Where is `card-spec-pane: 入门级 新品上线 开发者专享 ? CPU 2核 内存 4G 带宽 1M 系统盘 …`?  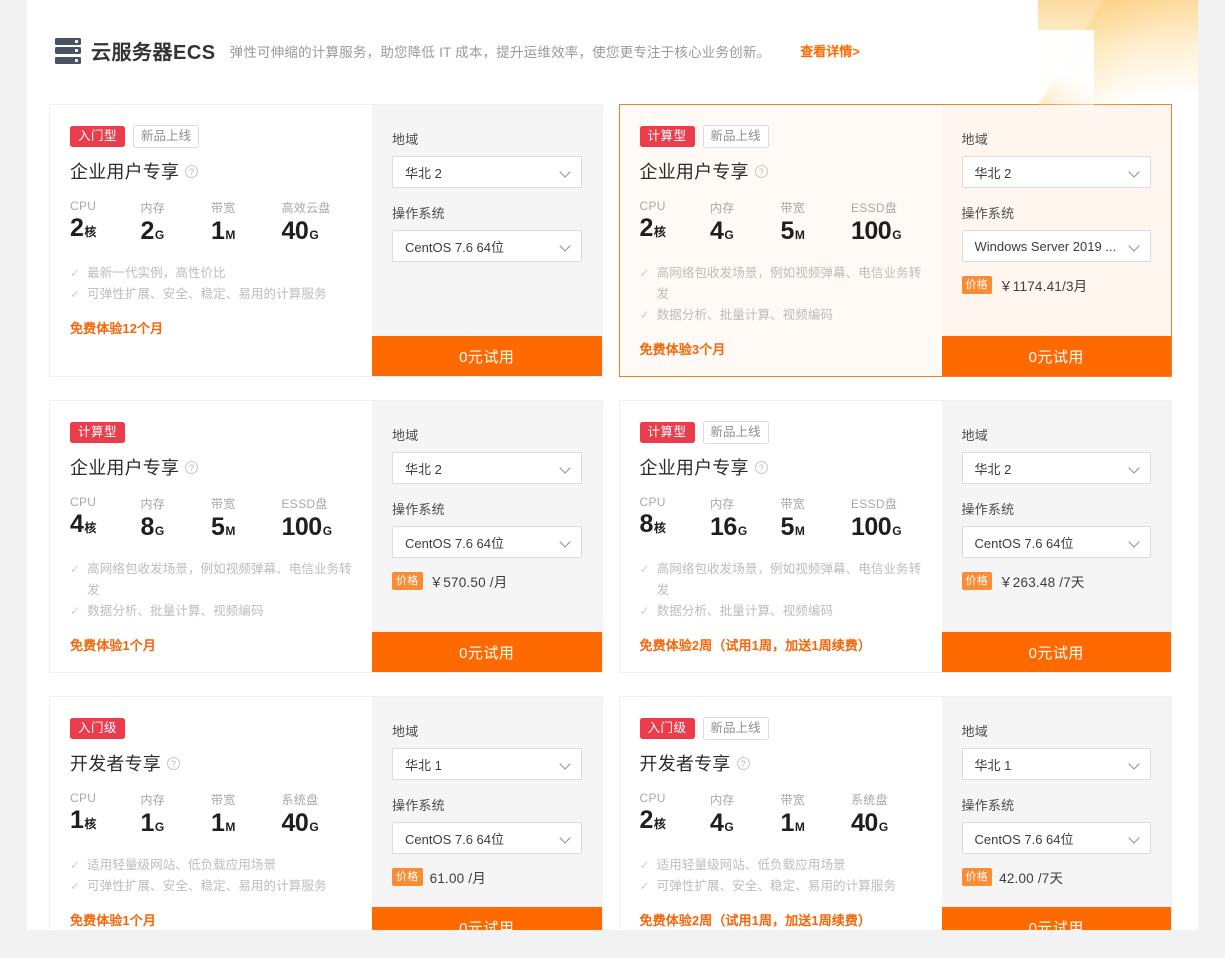
card-spec-pane: 入门级 新品上线 开发者专享 ? CPU 2核 内存 4G 带宽 1M 系统盘 … is located at coordinates (781, 813).